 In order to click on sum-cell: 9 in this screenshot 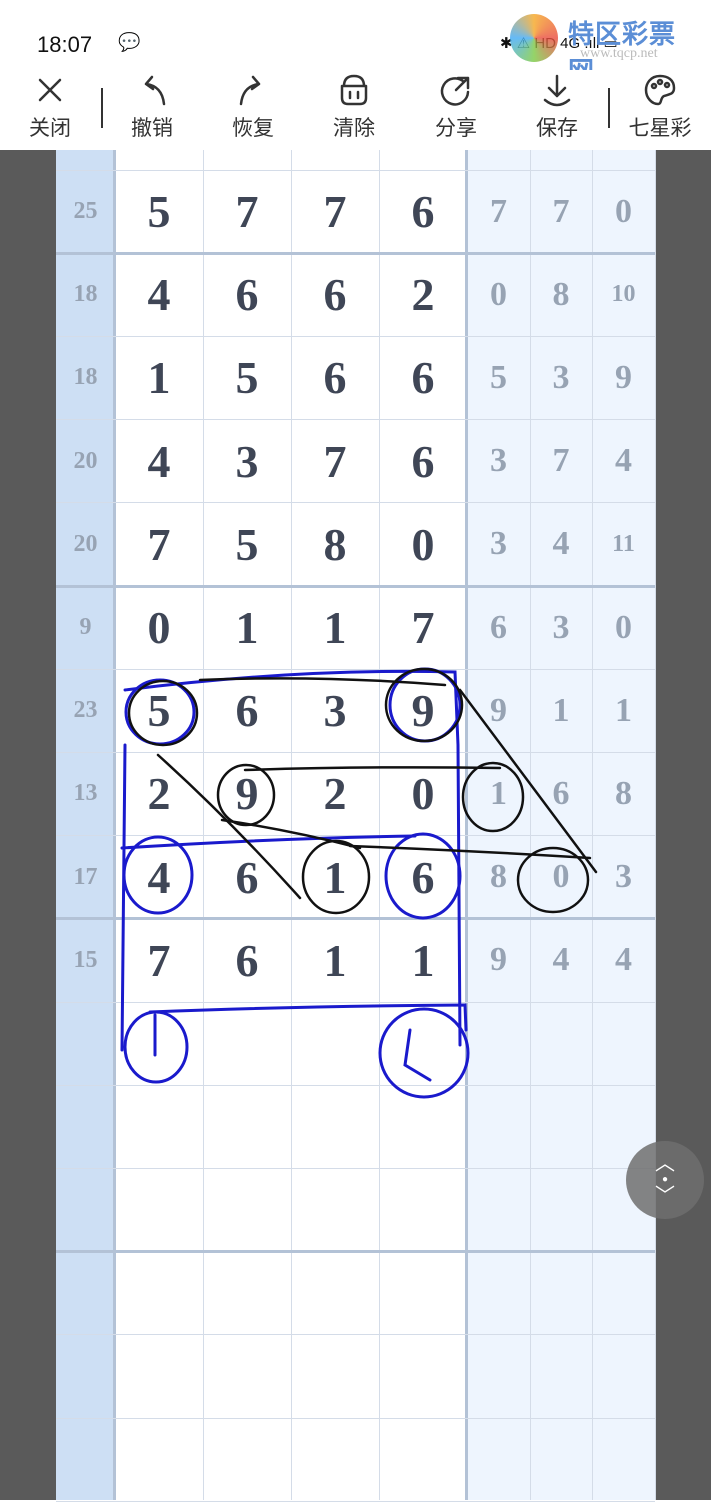, I will do `click(85, 627)`.